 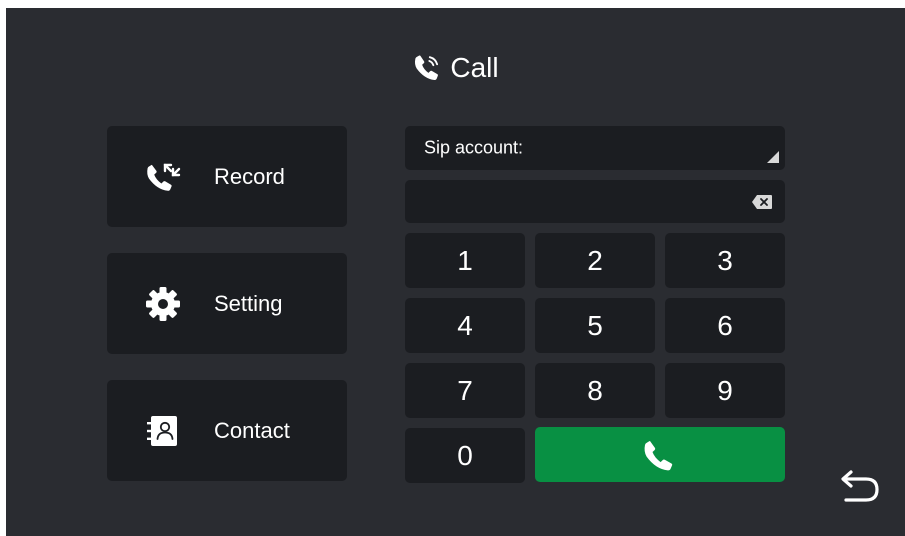 I want to click on keypad-key-2: 2, so click(x=595, y=260).